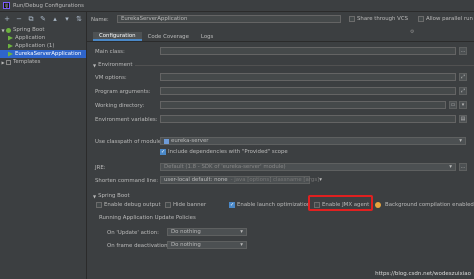 This screenshot has height=279, width=474. I want to click on allow-parallel-checkbox: Allow parallel run, so click(445, 19).